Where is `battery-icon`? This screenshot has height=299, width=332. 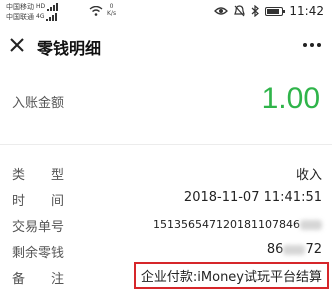
battery-icon is located at coordinates (275, 11).